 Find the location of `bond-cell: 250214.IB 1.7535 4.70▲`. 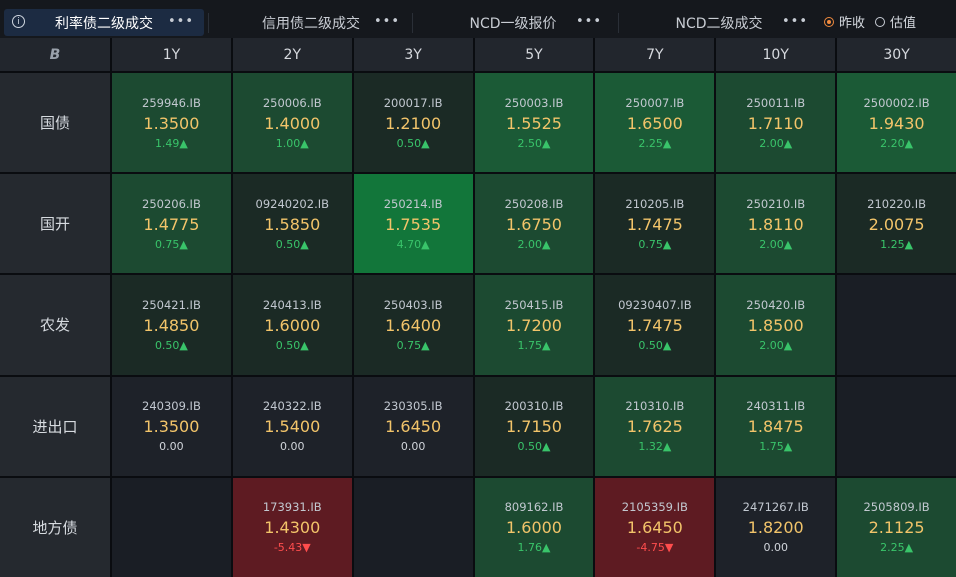

bond-cell: 250214.IB 1.7535 4.70▲ is located at coordinates (413, 224).